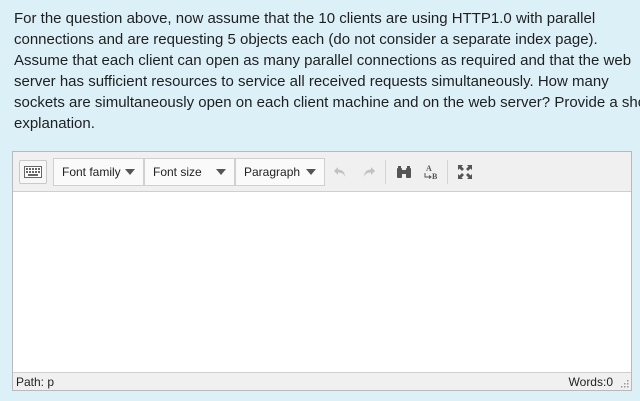 The width and height of the screenshot is (640, 401). I want to click on font-family-label: Font family, so click(91, 172).